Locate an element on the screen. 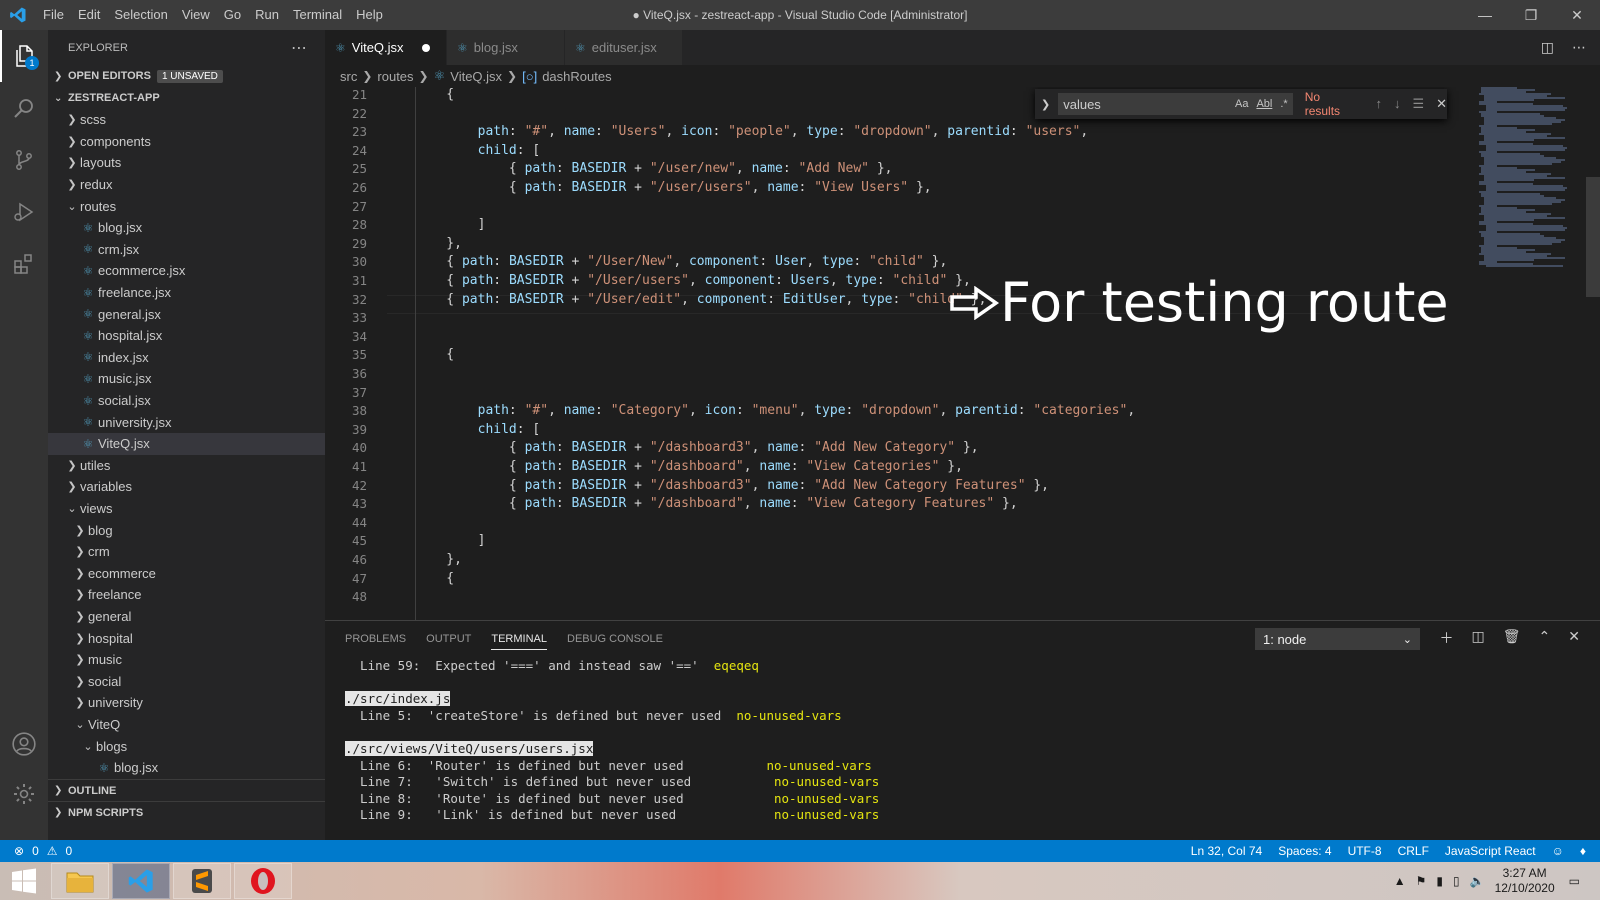  encoding: UTF-8 is located at coordinates (1365, 851).